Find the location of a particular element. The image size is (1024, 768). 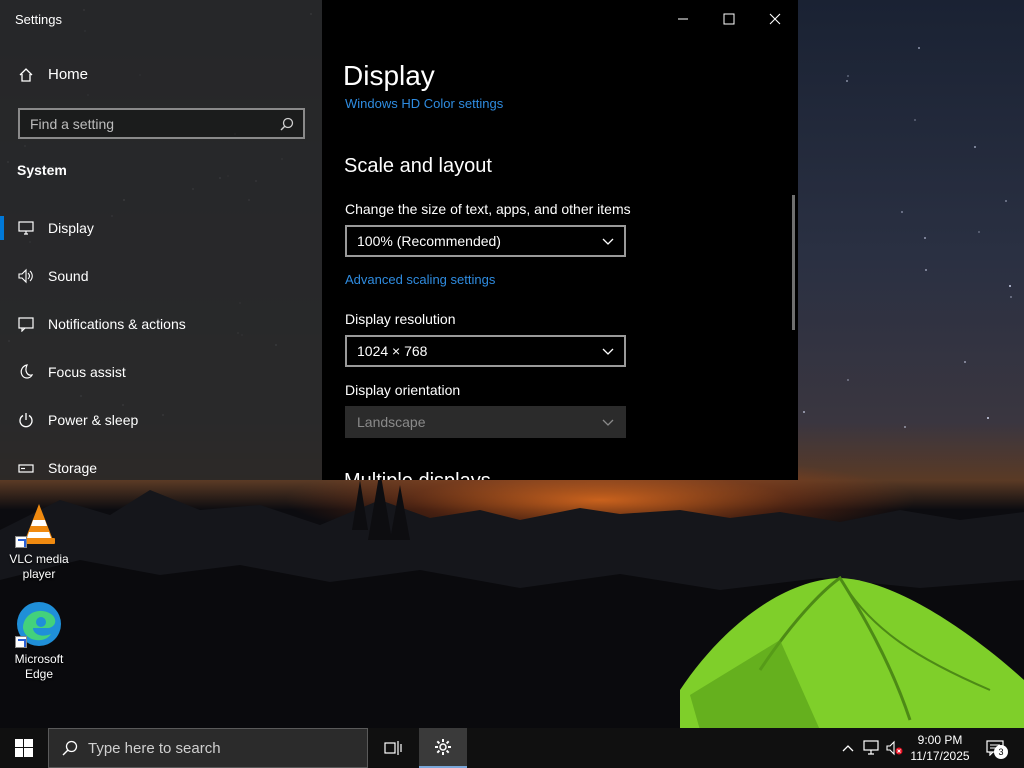

orientation-dropdown-value: Landscape is located at coordinates (391, 422).